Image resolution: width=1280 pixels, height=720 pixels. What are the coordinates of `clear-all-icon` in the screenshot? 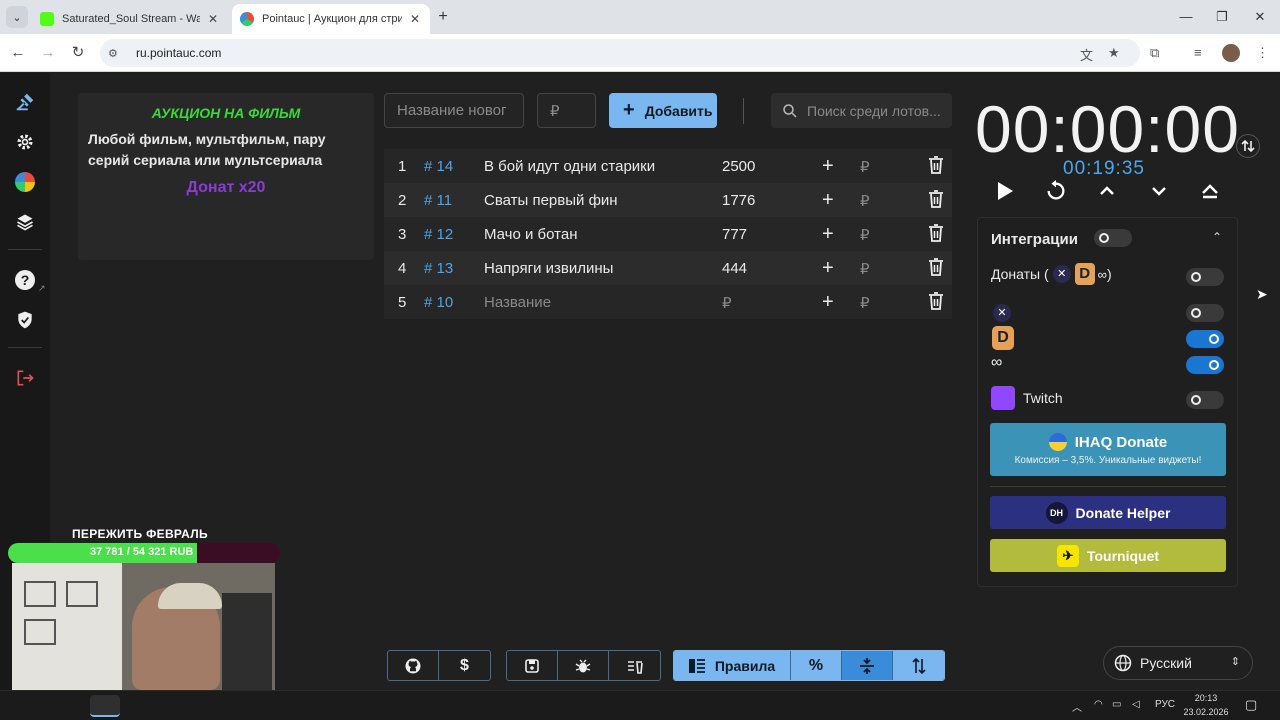 It's located at (634, 665).